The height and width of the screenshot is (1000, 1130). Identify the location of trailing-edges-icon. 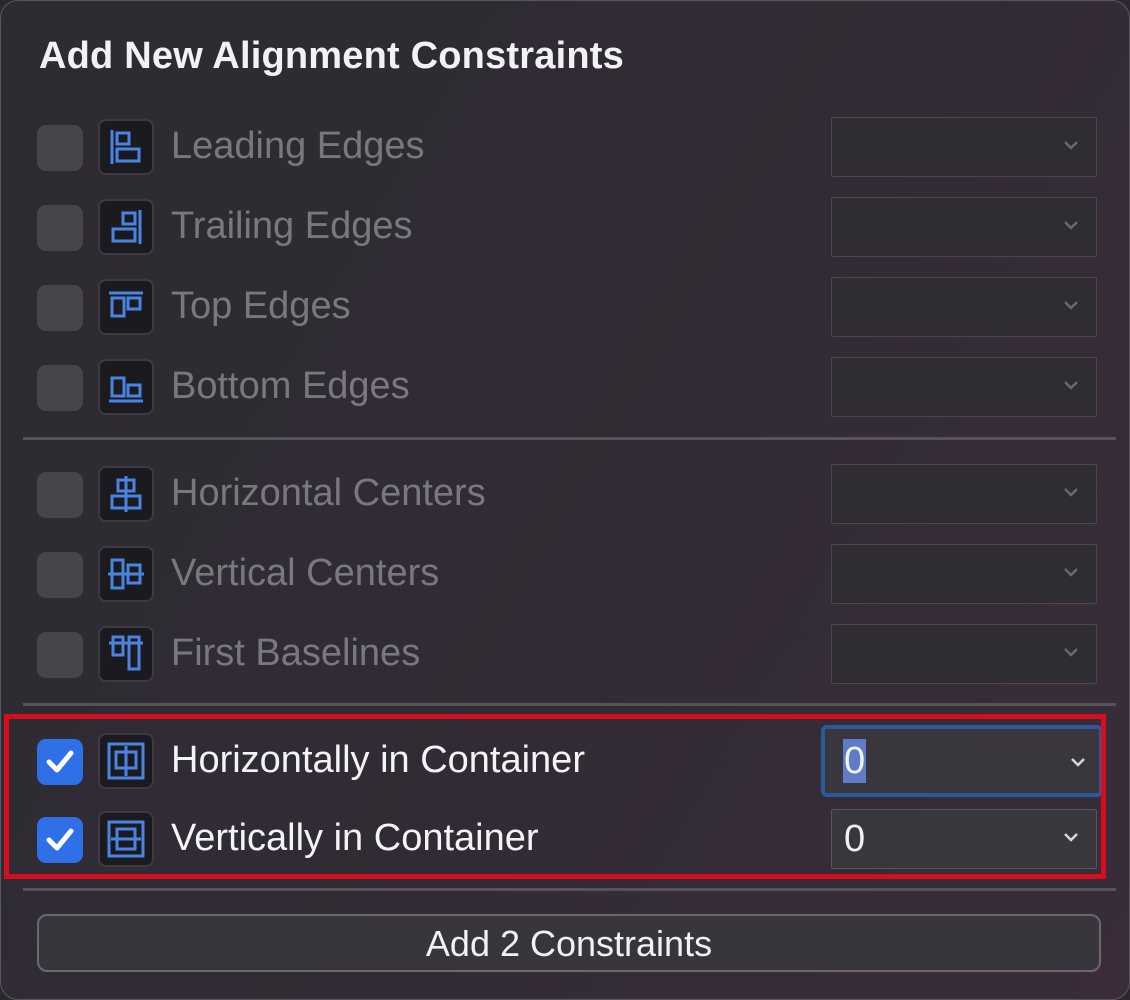
(126, 227).